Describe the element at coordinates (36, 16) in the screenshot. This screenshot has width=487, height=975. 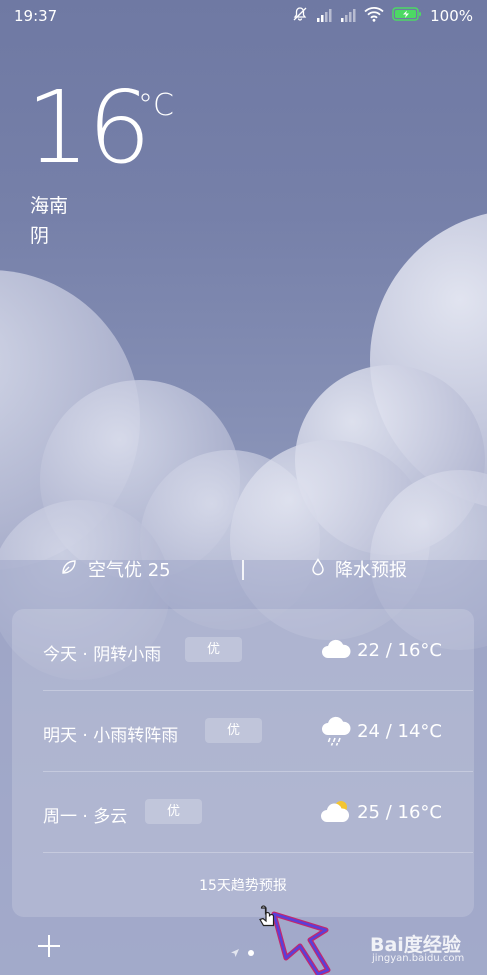
I see `status-time: 19:37` at that location.